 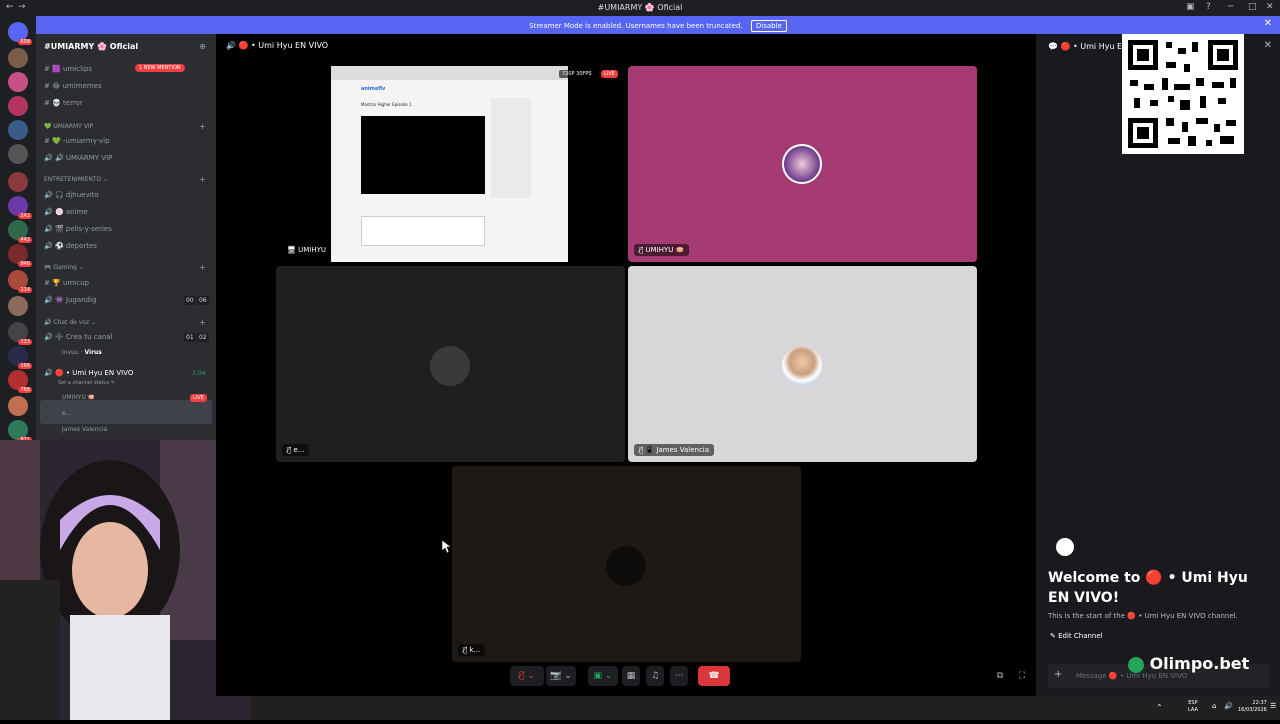 What do you see at coordinates (70, 300) in the screenshot?
I see `channel-jugandig: 🔊 👾 Jugandig` at bounding box center [70, 300].